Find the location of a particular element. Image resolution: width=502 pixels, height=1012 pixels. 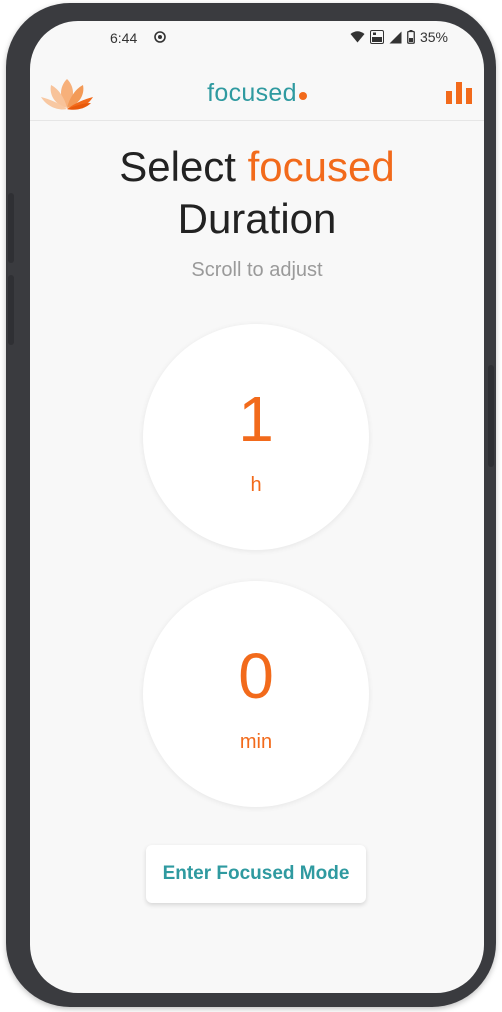

minutes-picker: 0 min is located at coordinates (256, 694).